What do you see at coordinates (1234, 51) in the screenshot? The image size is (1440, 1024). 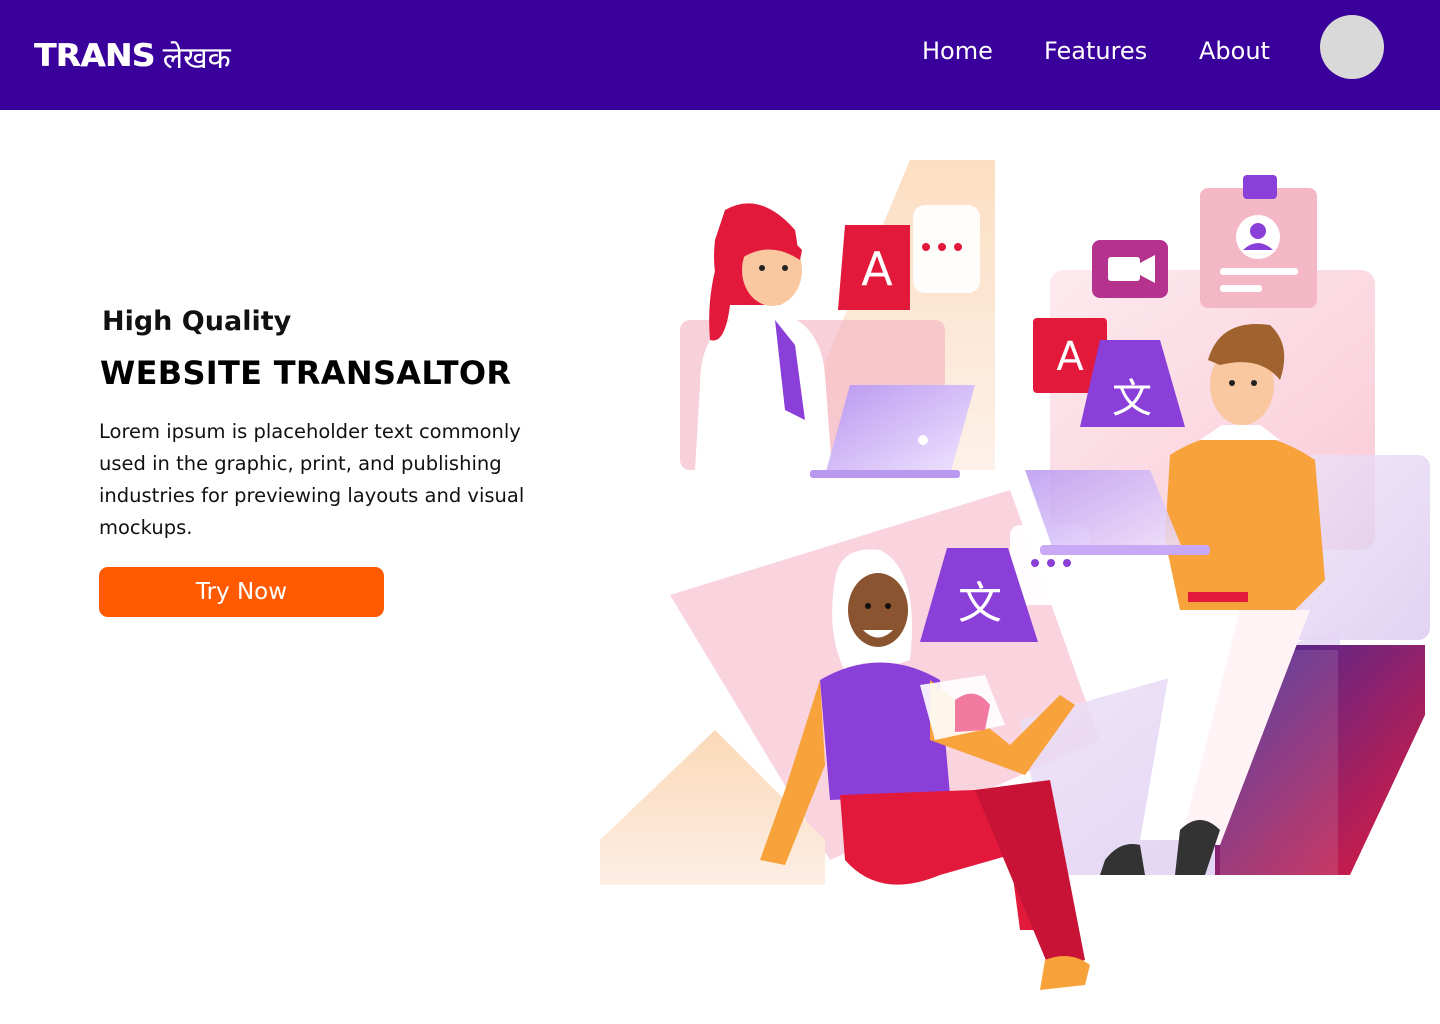 I see `nav-link-about: About` at bounding box center [1234, 51].